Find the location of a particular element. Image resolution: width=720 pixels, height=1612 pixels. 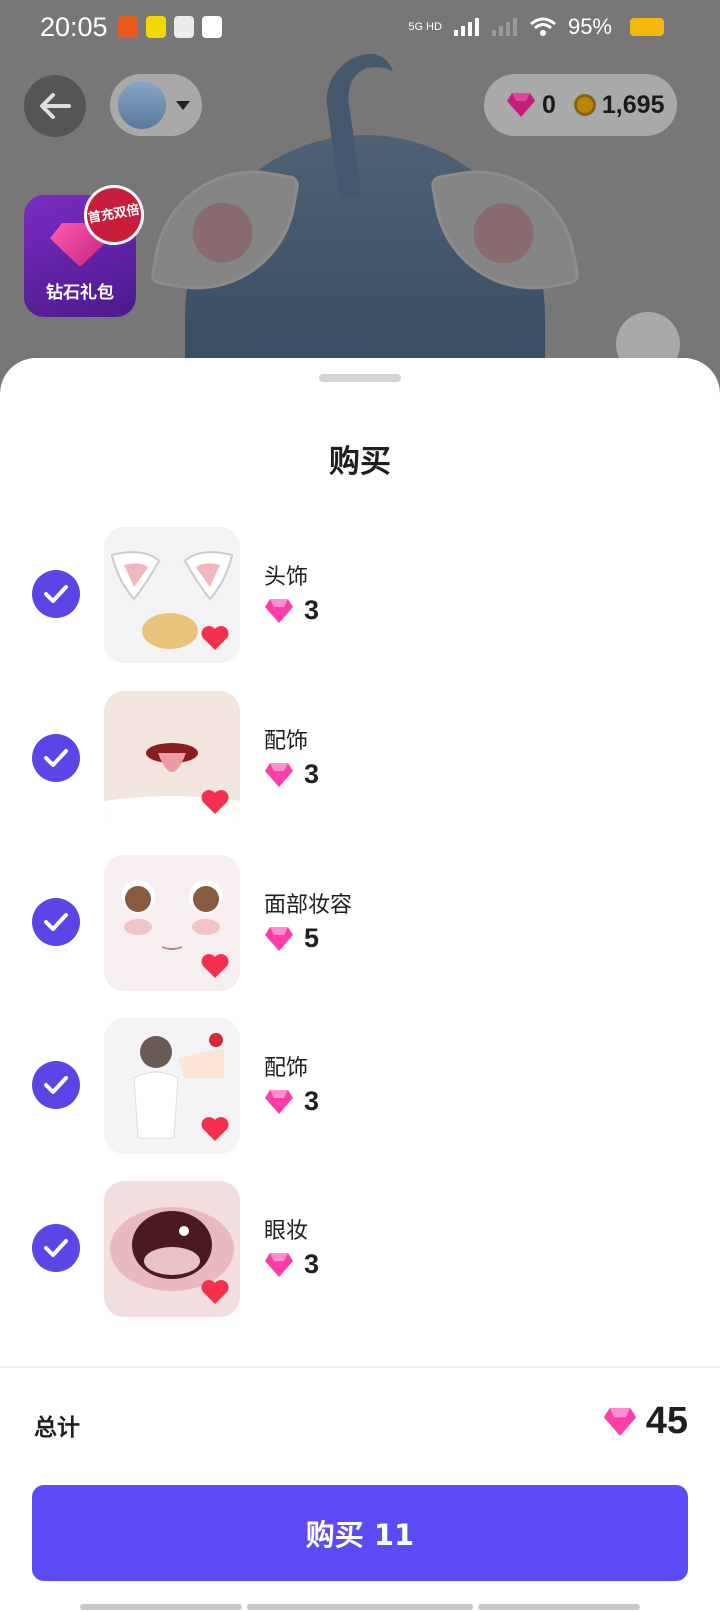

notification-icons is located at coordinates (170, 27).